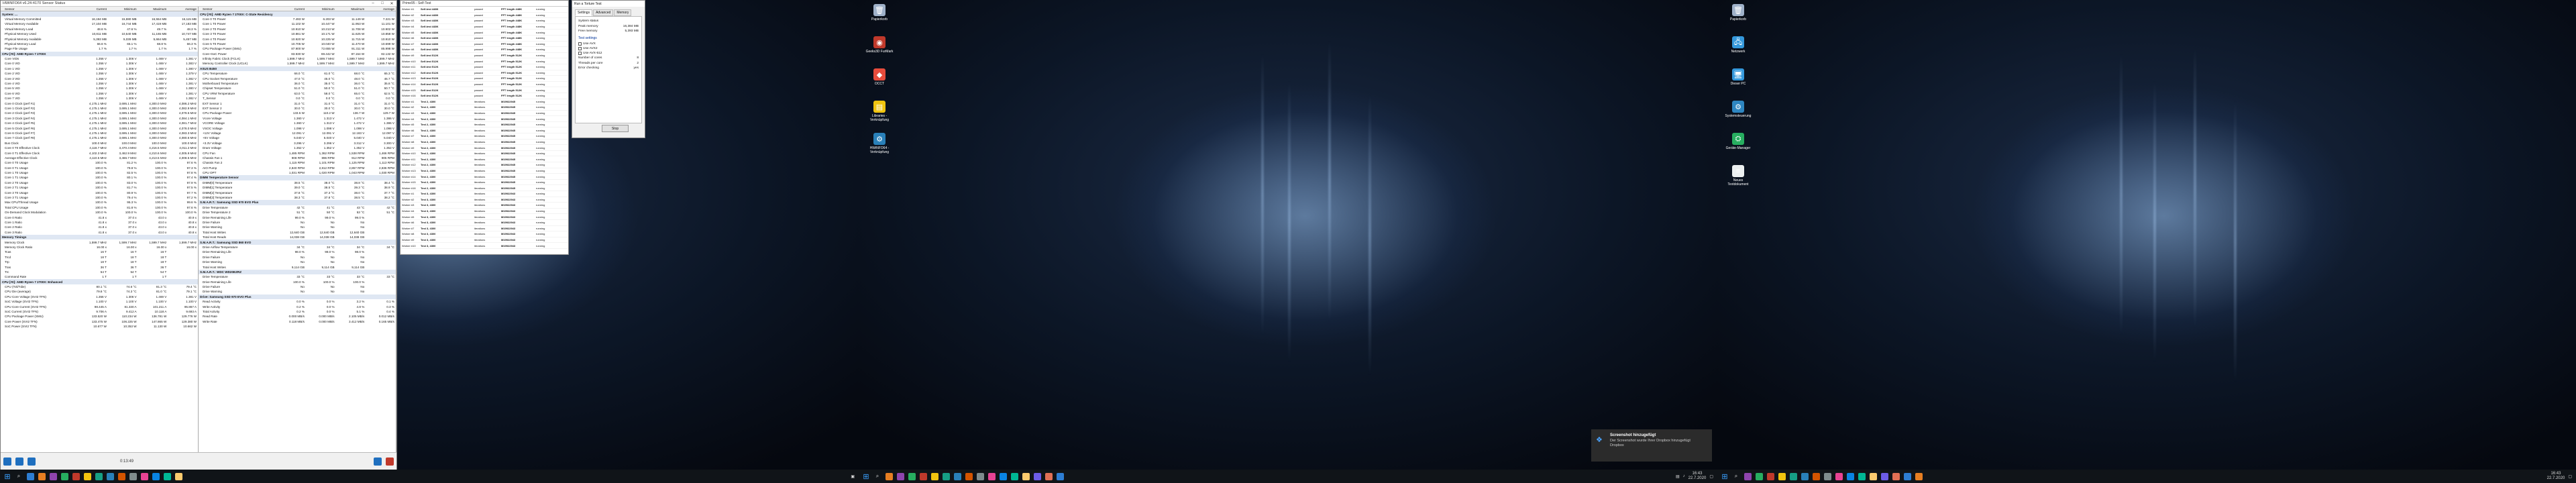 The height and width of the screenshot is (483, 2576). Describe the element at coordinates (580, 44) in the screenshot. I see `checkbox` at that location.